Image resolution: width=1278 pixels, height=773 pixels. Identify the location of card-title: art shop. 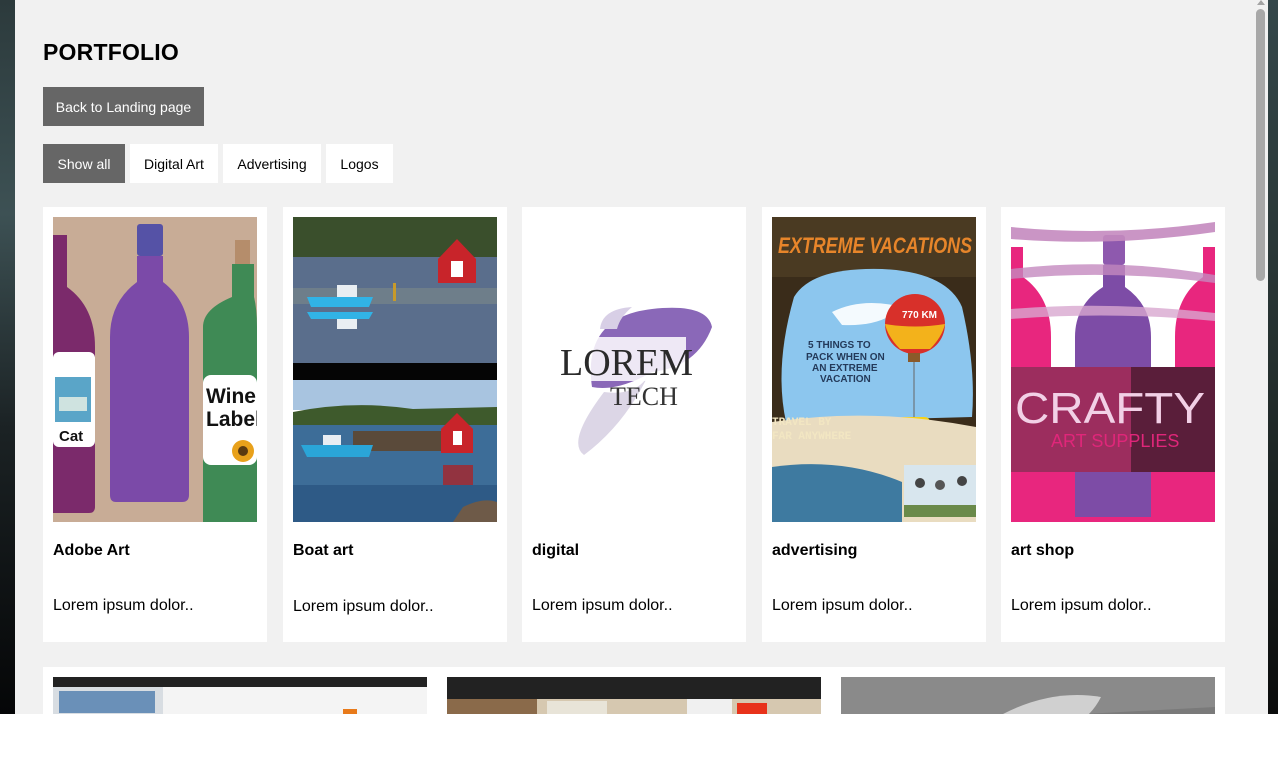
(1043, 550).